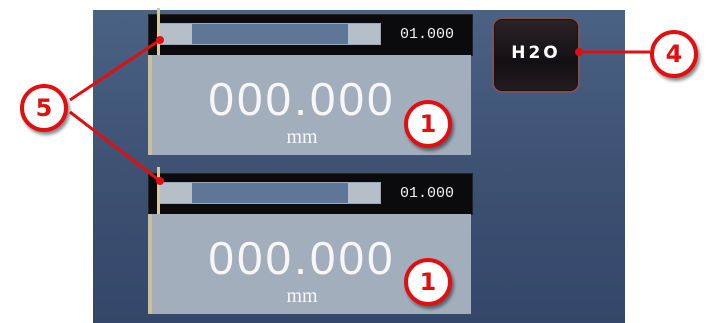 The width and height of the screenshot is (709, 323). I want to click on callout-badge-1-bottom: 1, so click(428, 282).